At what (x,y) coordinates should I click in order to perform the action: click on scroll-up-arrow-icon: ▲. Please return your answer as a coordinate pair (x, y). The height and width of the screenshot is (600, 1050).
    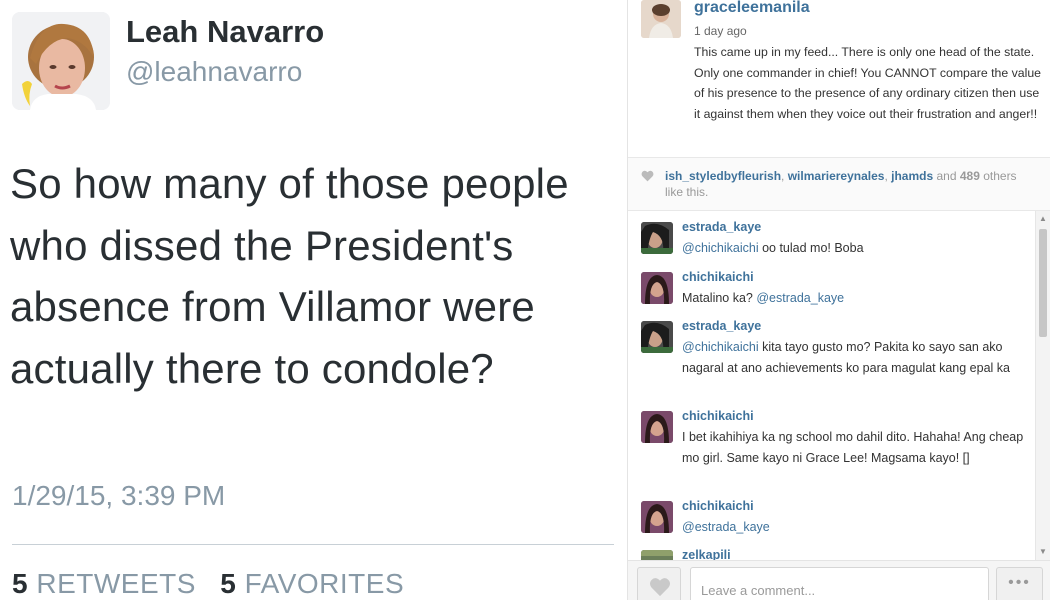
    Looking at the image, I should click on (1043, 219).